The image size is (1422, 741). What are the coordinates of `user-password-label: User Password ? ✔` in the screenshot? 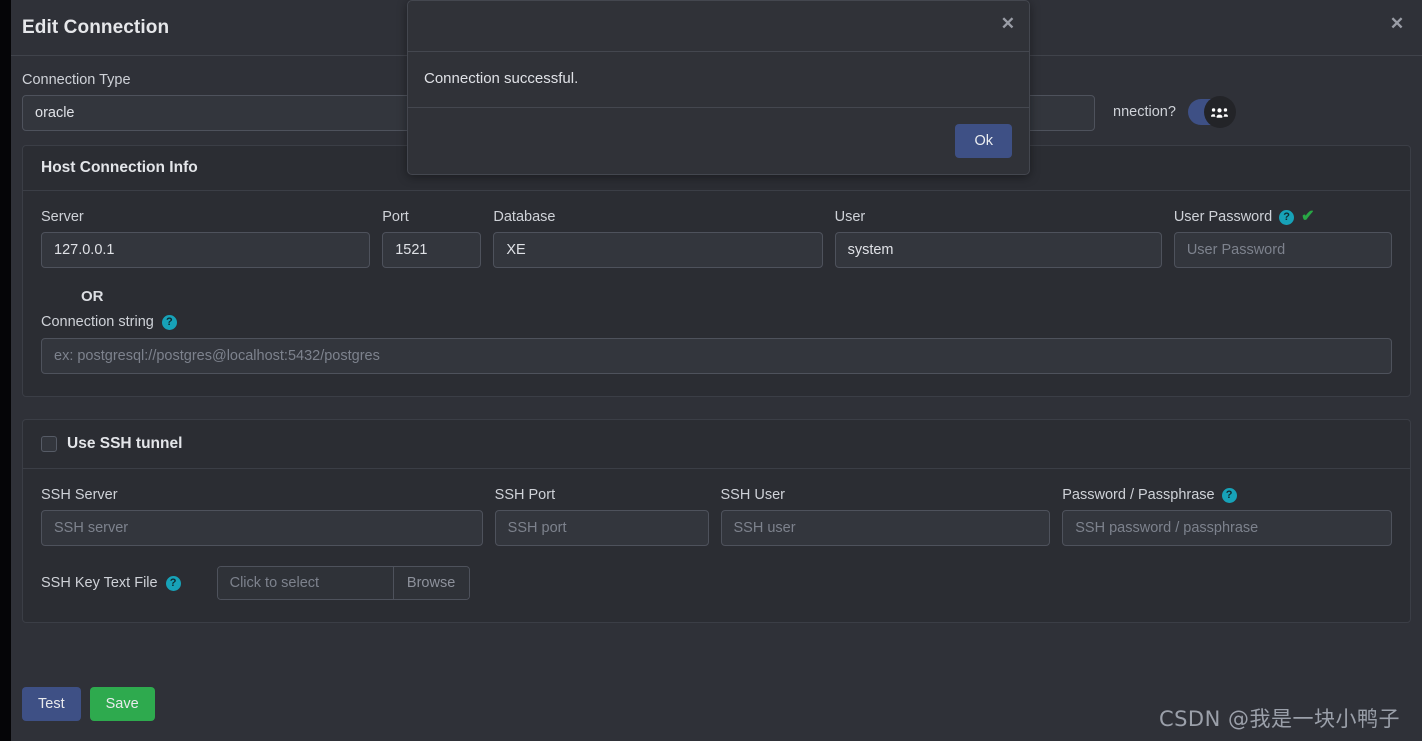 It's located at (1282, 217).